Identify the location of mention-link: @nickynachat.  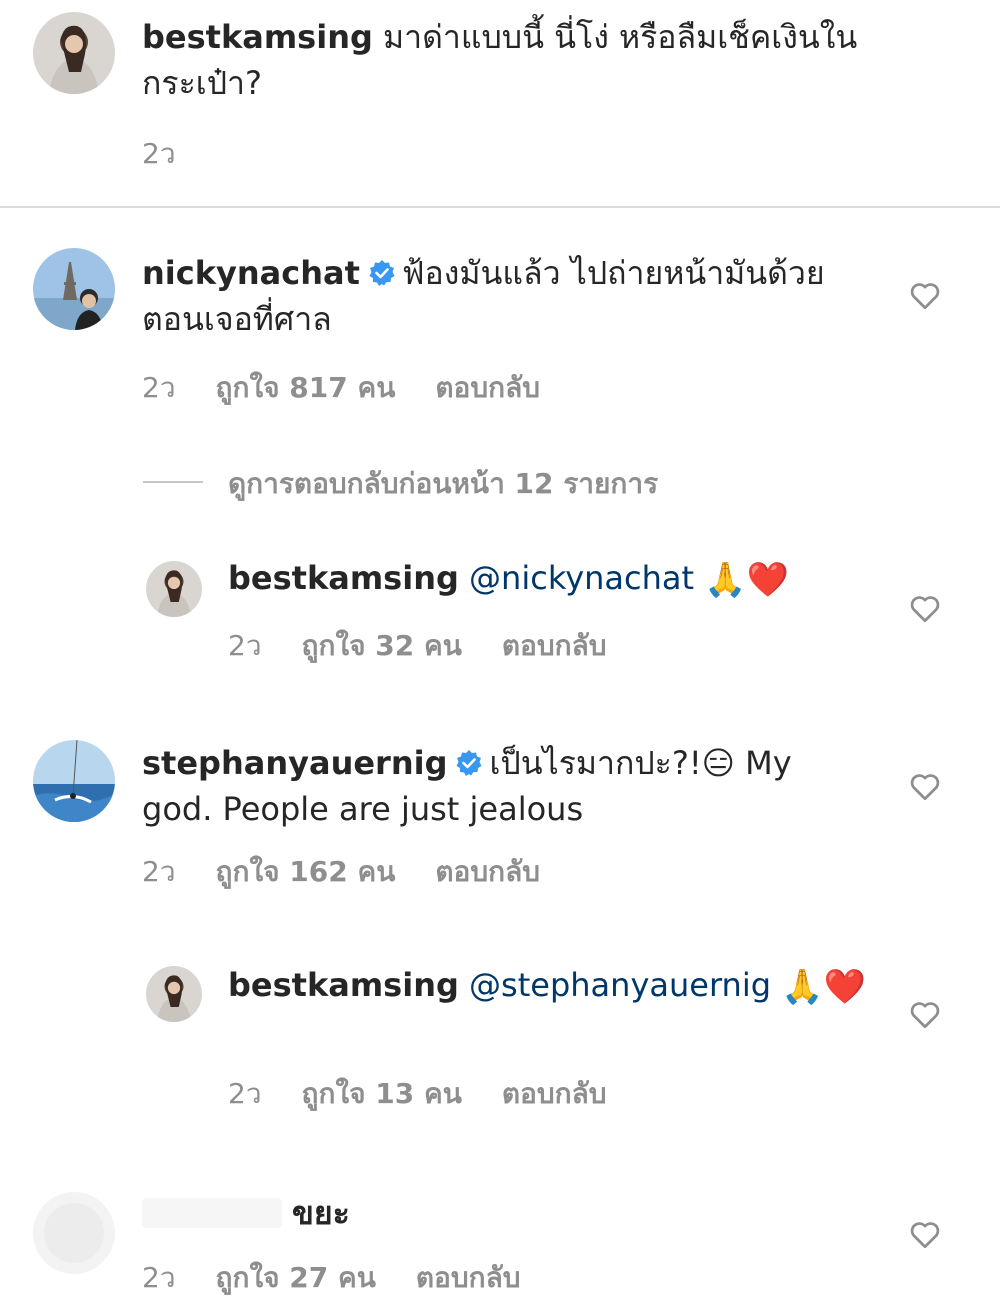
(581, 578).